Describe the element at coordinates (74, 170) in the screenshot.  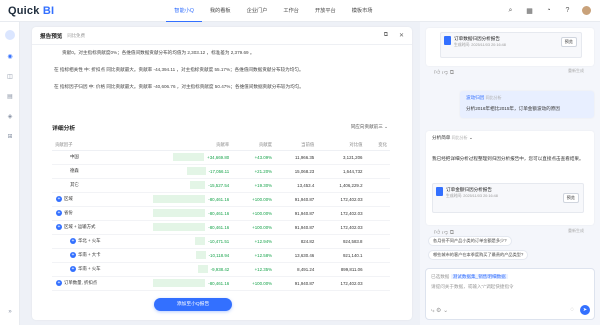
I see `row-dimension: 德森` at that location.